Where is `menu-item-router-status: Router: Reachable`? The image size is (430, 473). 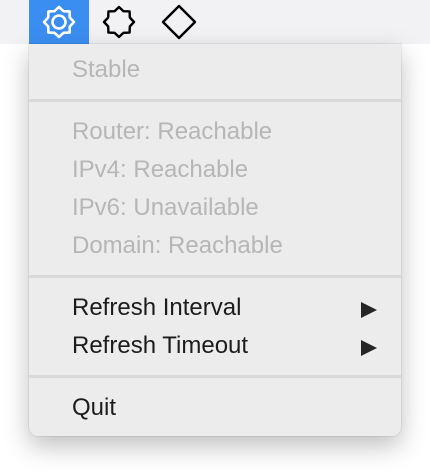
menu-item-router-status: Router: Reachable is located at coordinates (172, 131).